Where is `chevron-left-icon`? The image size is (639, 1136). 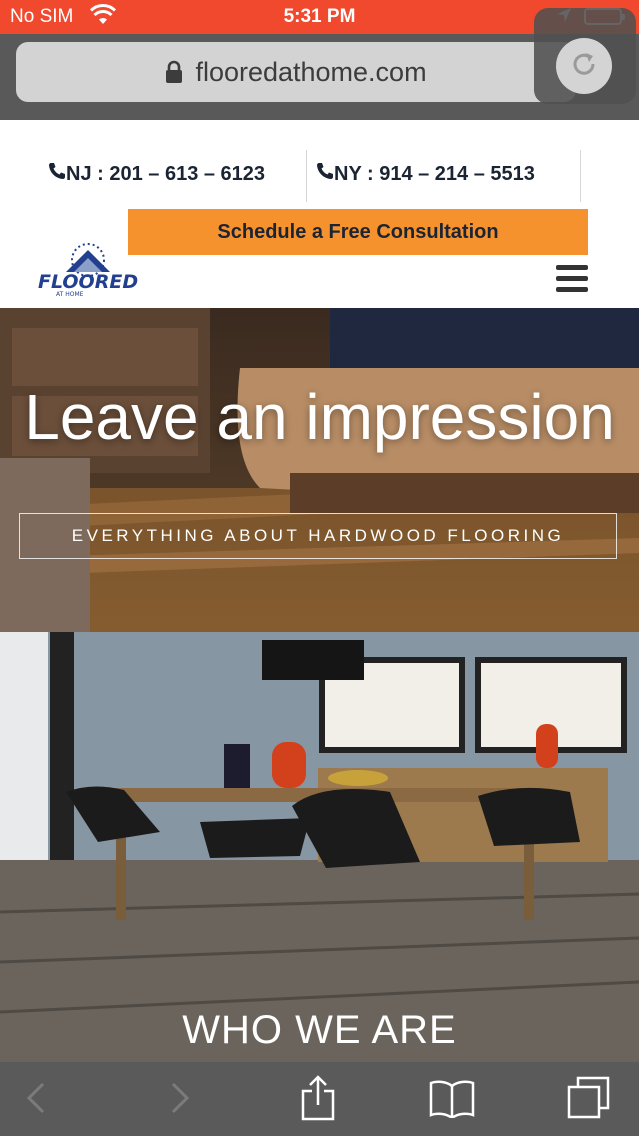
chevron-left-icon is located at coordinates (36, 1100).